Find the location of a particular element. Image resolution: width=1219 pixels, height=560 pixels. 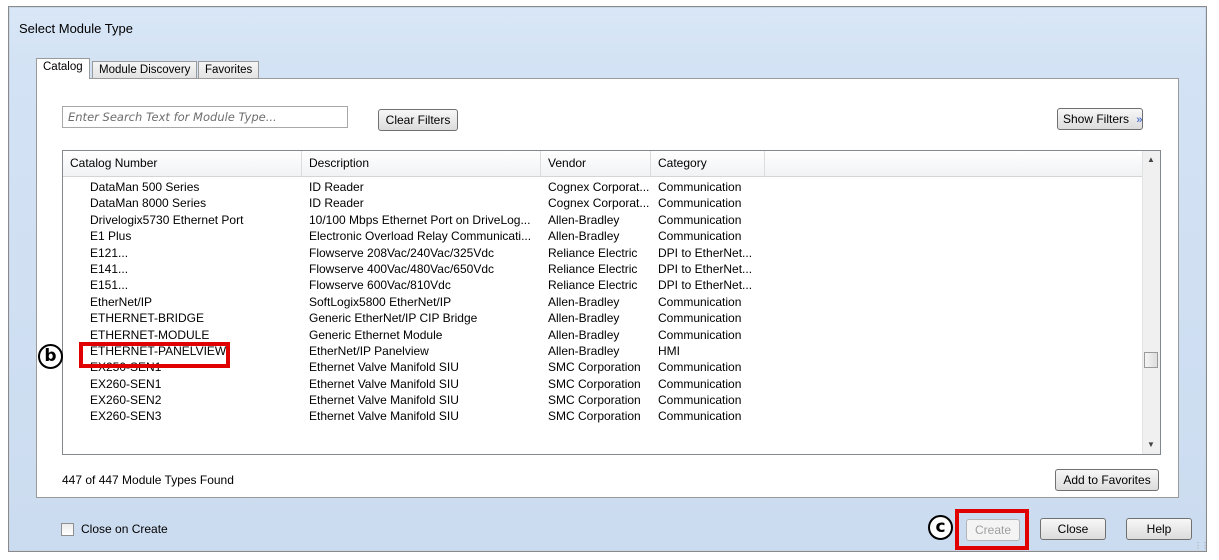

tab-module-discovery: Module Discovery is located at coordinates (145, 69).